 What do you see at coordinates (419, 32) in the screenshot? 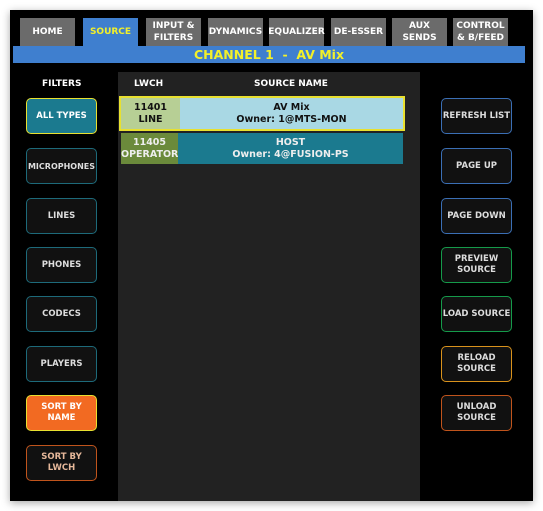
I see `tab-aux-sends: AUX SENDS` at bounding box center [419, 32].